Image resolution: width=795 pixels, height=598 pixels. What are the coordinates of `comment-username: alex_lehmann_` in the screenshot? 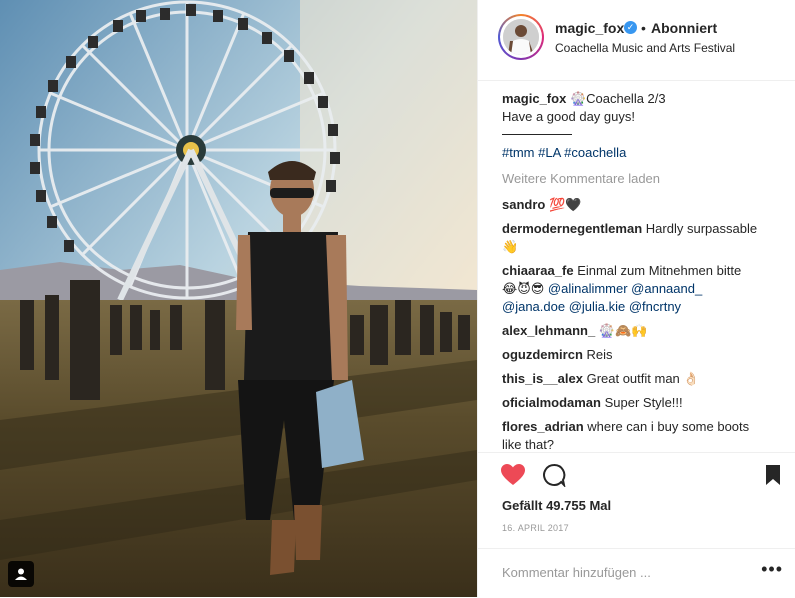 It's located at (548, 330).